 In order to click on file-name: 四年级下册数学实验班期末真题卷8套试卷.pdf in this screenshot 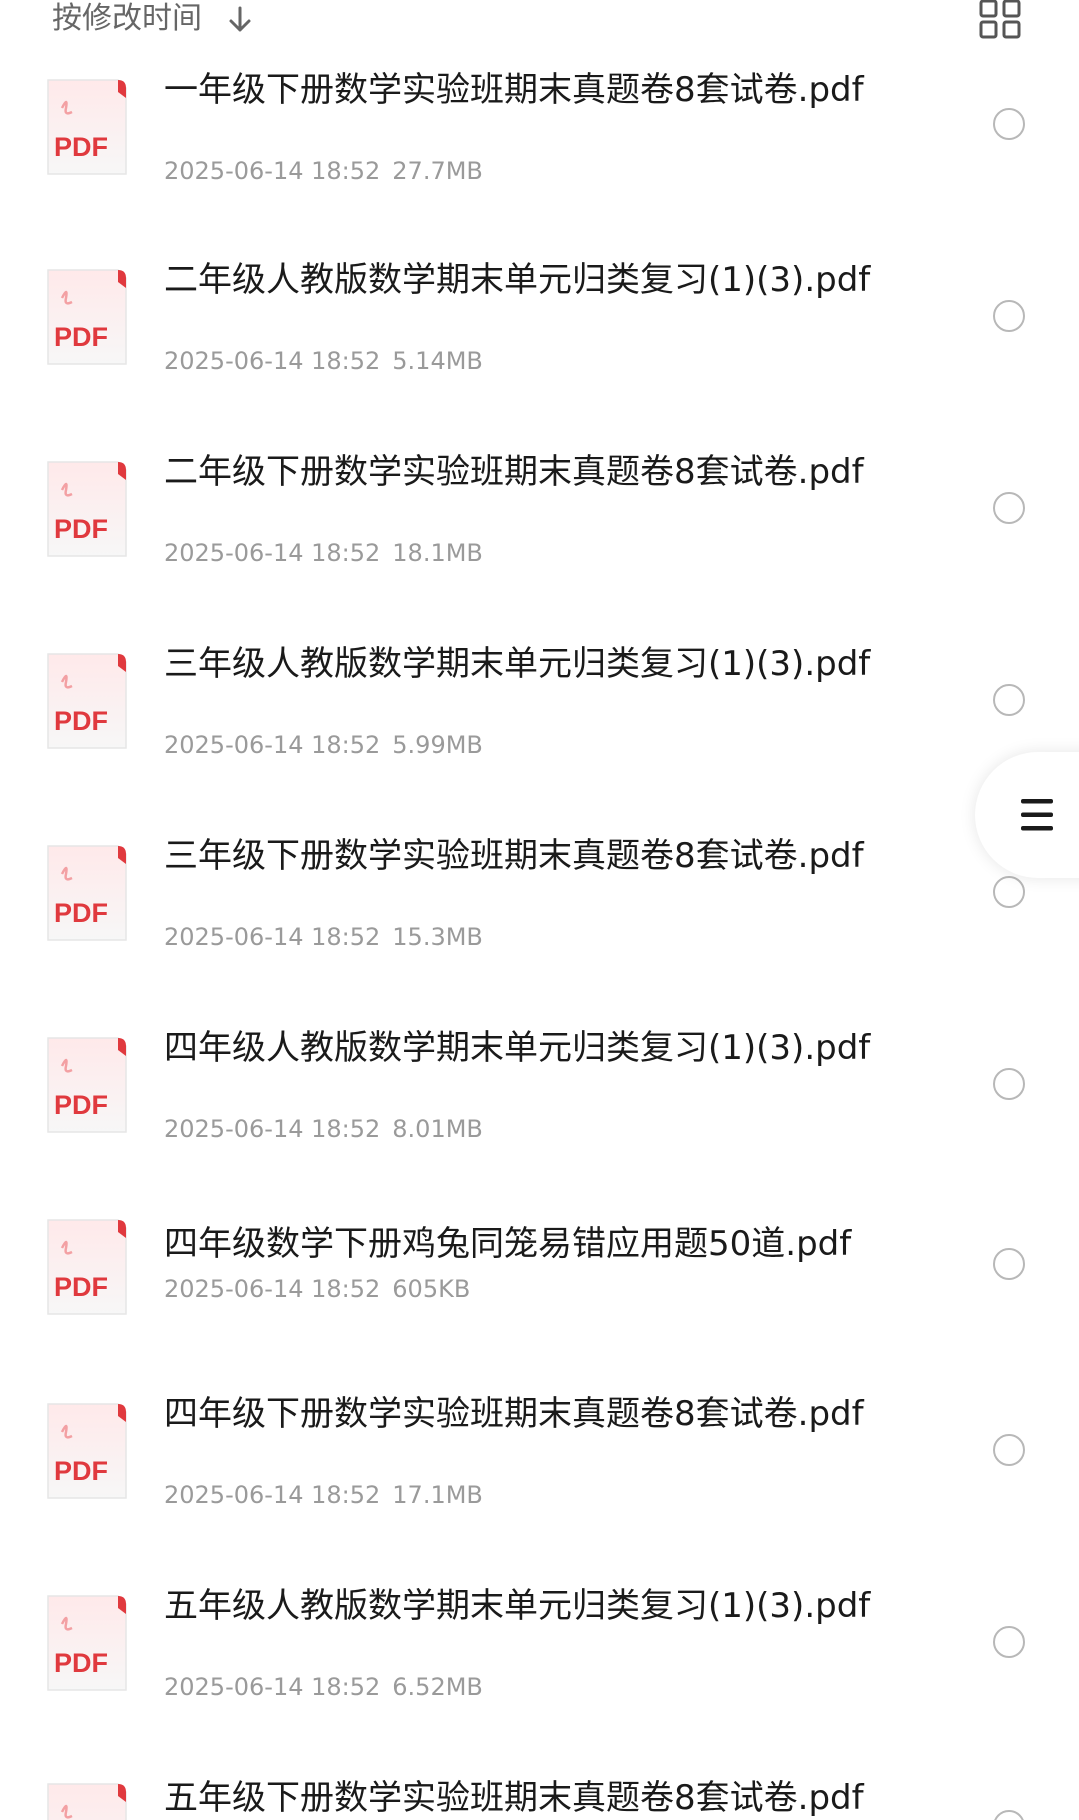, I will do `click(514, 1414)`.